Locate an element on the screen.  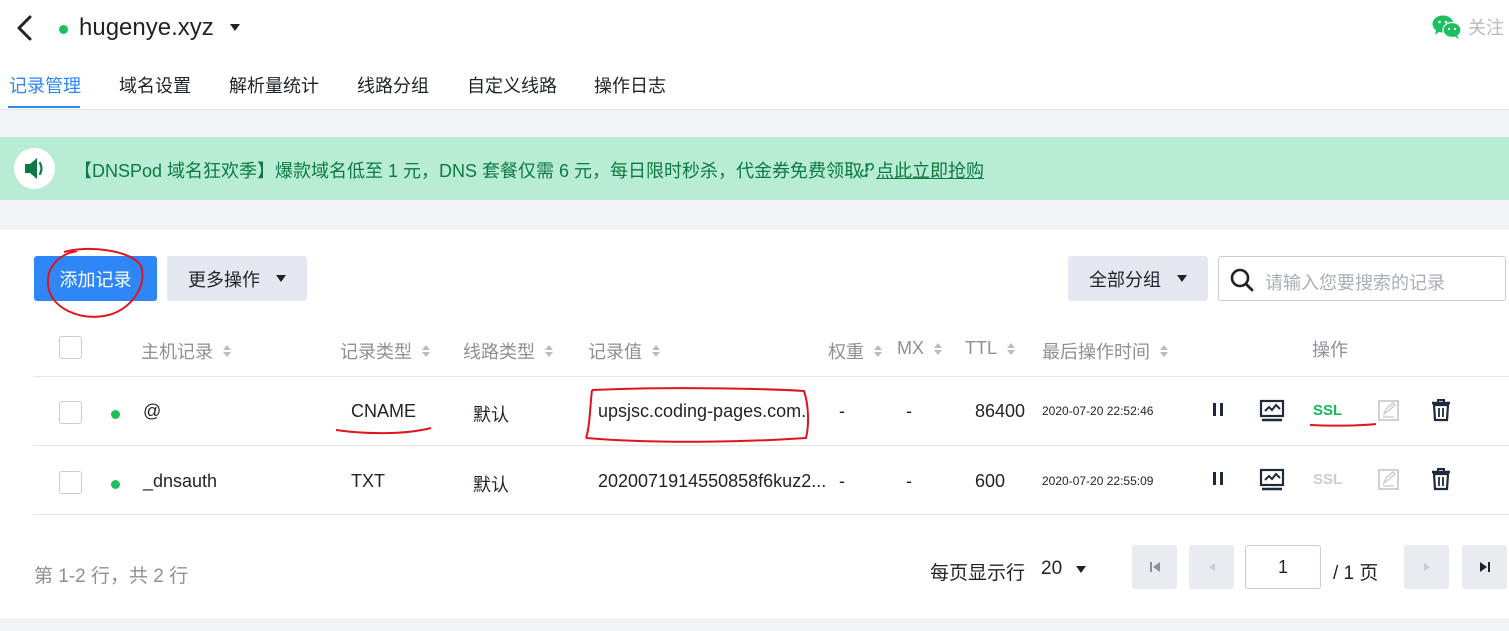
domain-status-dot is located at coordinates (63, 29).